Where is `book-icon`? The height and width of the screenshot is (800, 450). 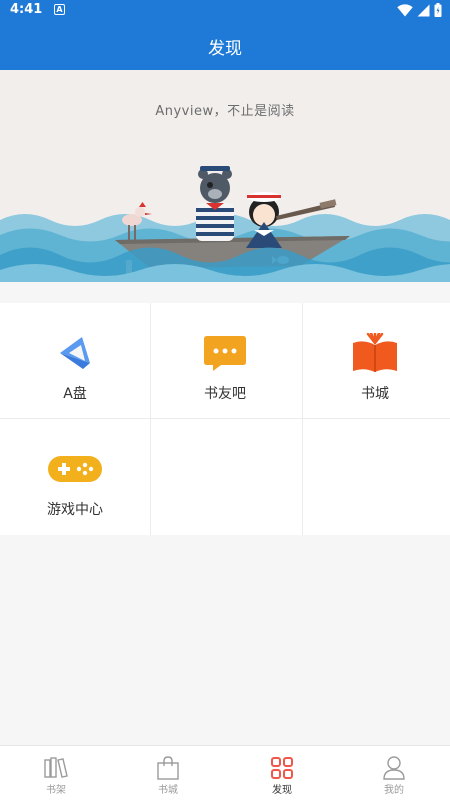
book-icon is located at coordinates (375, 352).